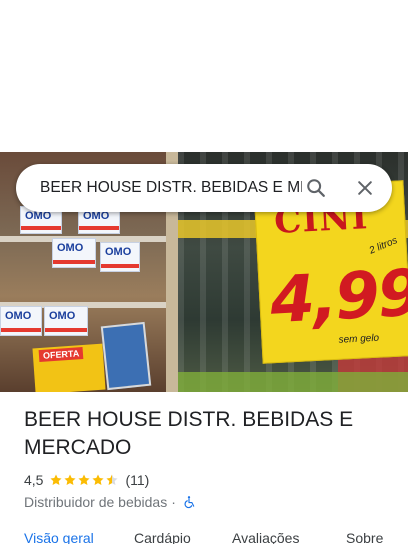 This screenshot has height=544, width=408. Describe the element at coordinates (69, 367) in the screenshot. I see `offer-sign: OFERTA` at that location.